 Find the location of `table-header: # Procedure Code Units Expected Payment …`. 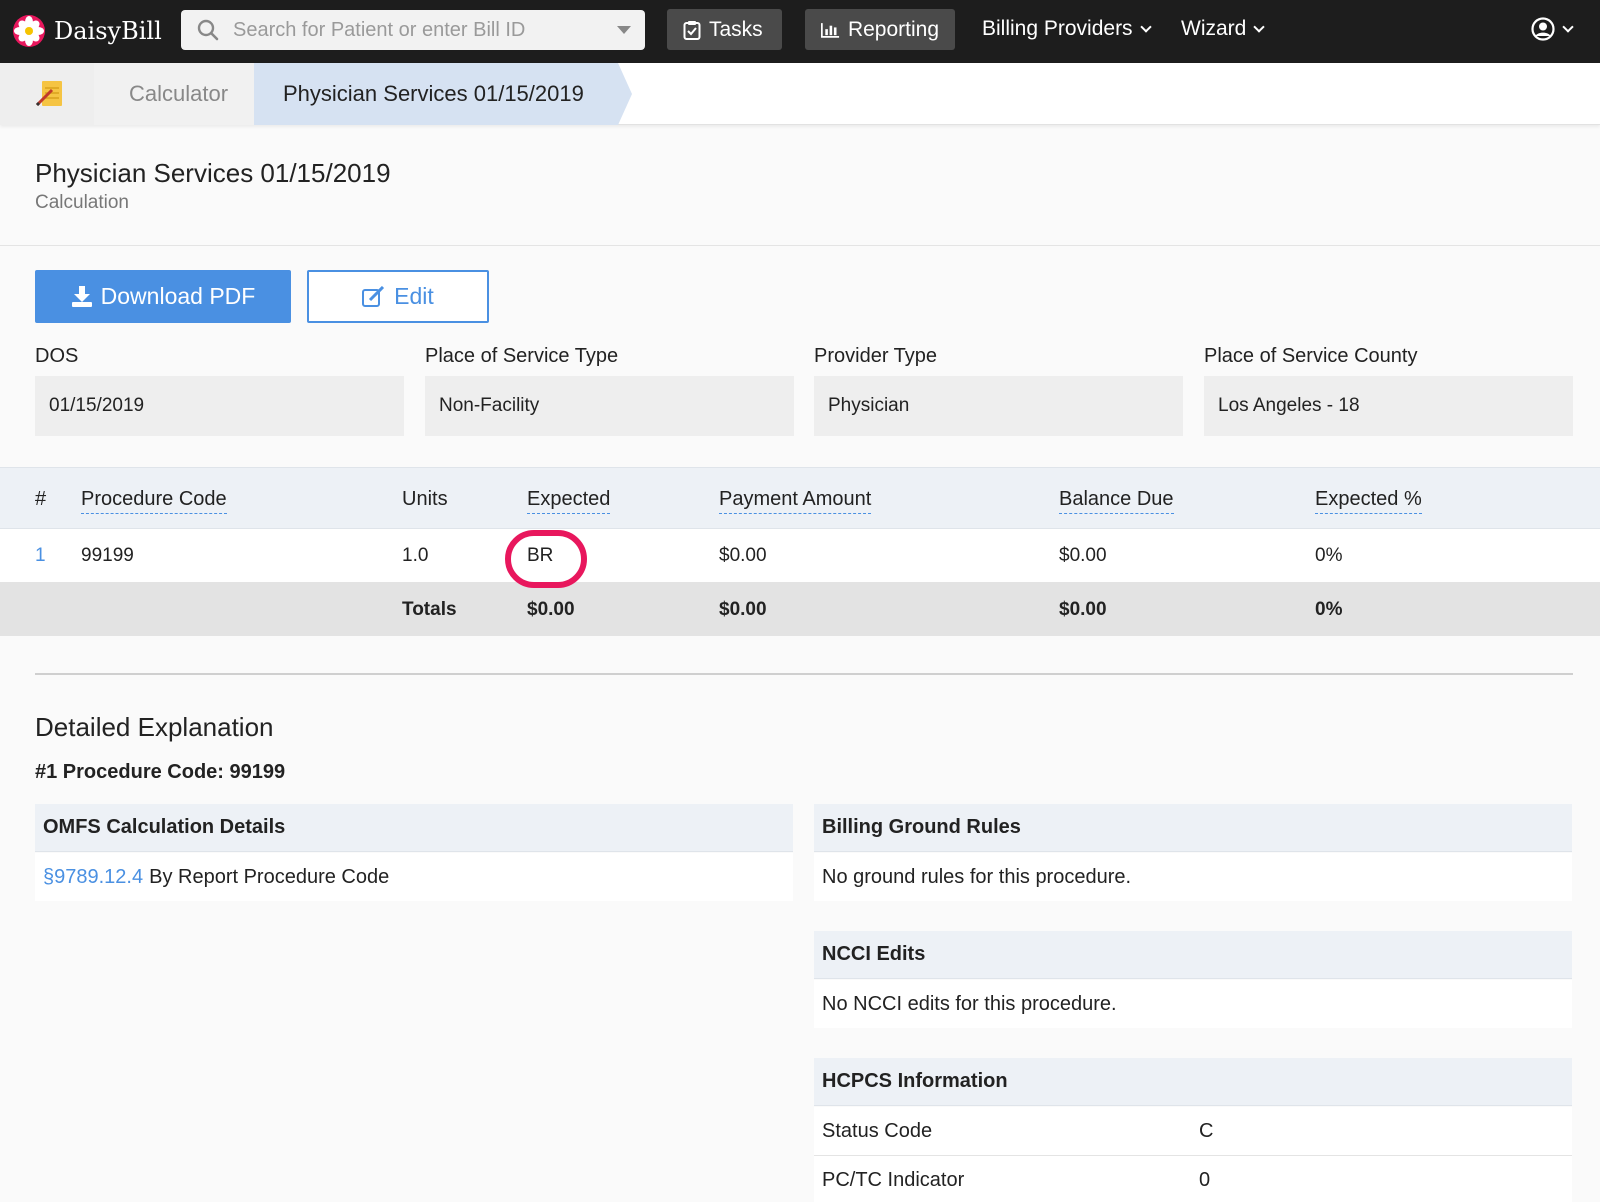

table-header: # Procedure Code Units Expected Payment … is located at coordinates (800, 498).